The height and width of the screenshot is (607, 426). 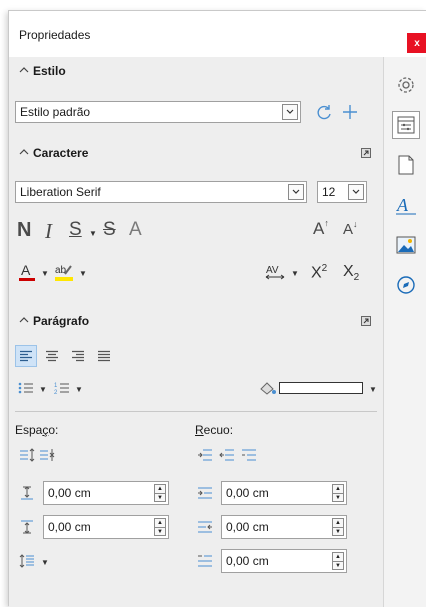 I want to click on align-right-icon, so click(x=78, y=356).